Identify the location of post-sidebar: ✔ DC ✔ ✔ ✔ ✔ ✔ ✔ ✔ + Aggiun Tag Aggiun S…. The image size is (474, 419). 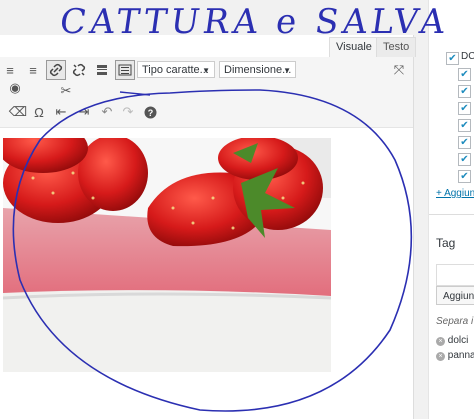
(451, 209).